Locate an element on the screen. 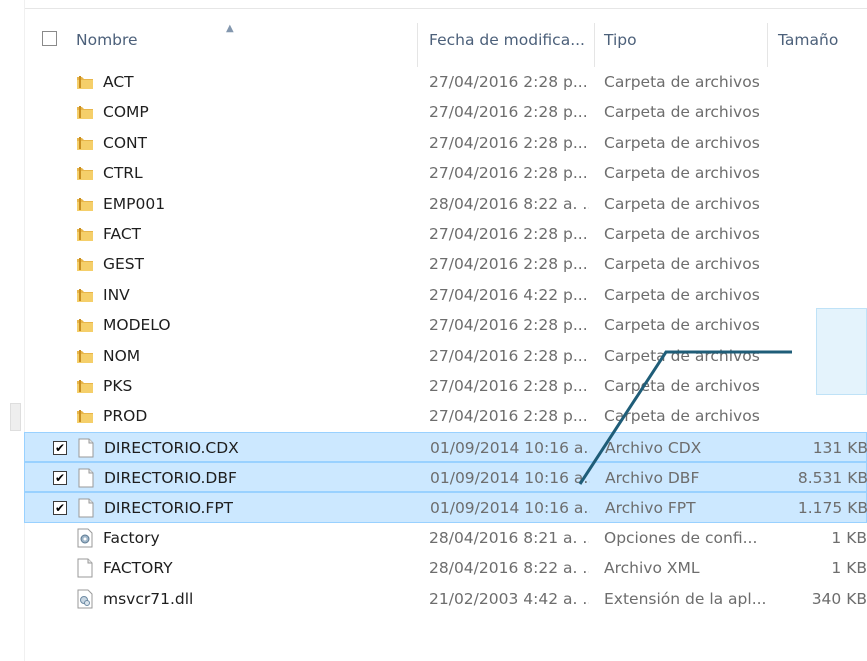  column-header-size: Tamaño is located at coordinates (808, 40).